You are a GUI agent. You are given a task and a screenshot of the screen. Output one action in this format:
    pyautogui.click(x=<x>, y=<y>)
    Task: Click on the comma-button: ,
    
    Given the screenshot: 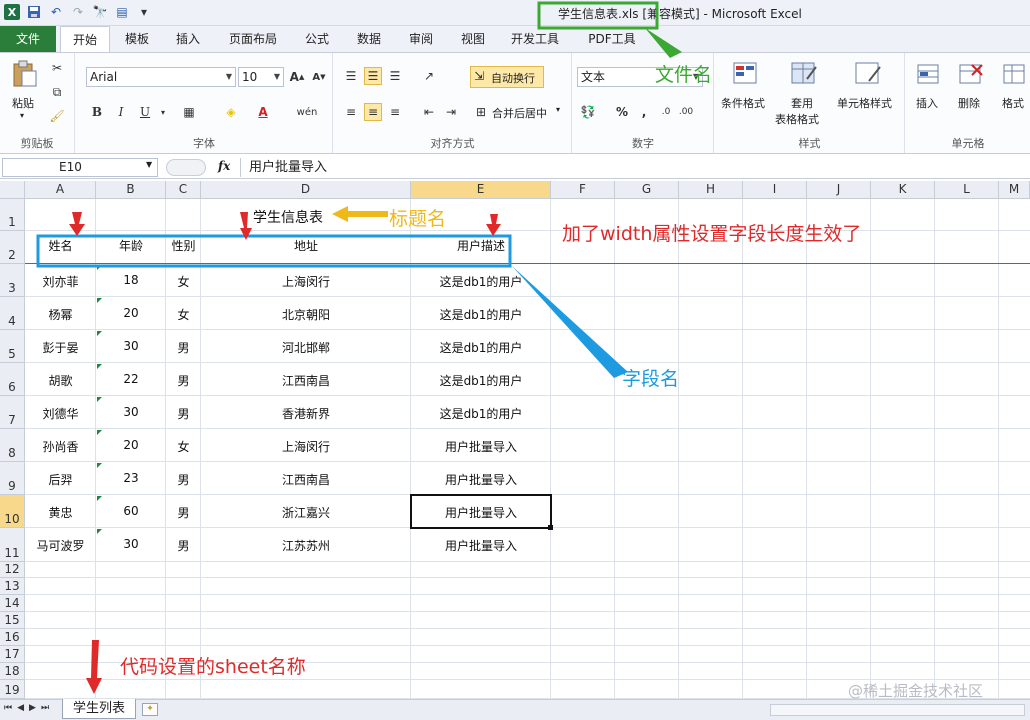 What is the action you would take?
    pyautogui.click(x=644, y=112)
    